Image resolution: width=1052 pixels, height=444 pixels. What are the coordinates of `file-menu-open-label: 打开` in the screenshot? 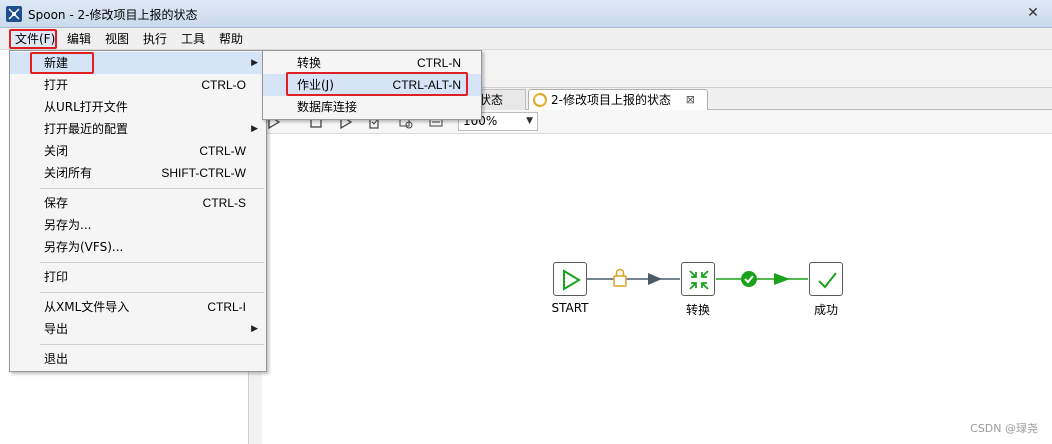 It's located at (56, 85).